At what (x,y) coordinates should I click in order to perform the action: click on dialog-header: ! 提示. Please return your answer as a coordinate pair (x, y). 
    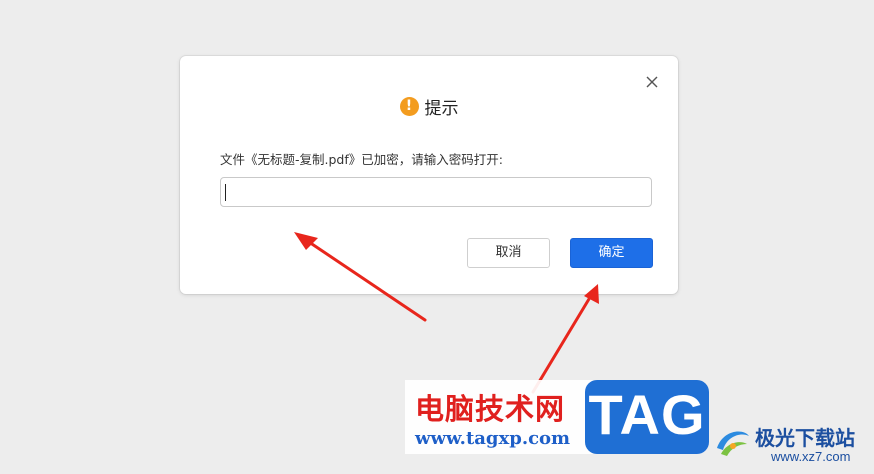
    Looking at the image, I should click on (429, 106).